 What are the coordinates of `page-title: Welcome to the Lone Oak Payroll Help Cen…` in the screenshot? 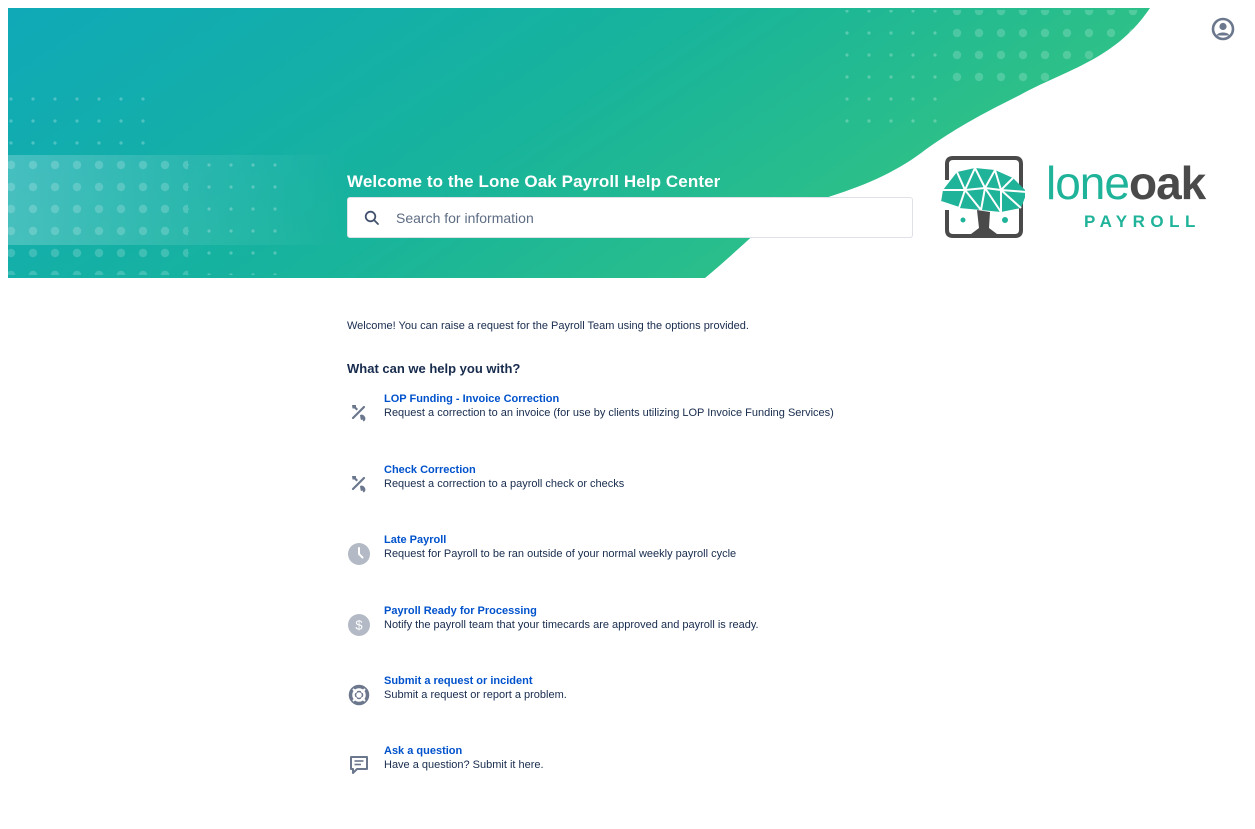 It's located at (534, 181).